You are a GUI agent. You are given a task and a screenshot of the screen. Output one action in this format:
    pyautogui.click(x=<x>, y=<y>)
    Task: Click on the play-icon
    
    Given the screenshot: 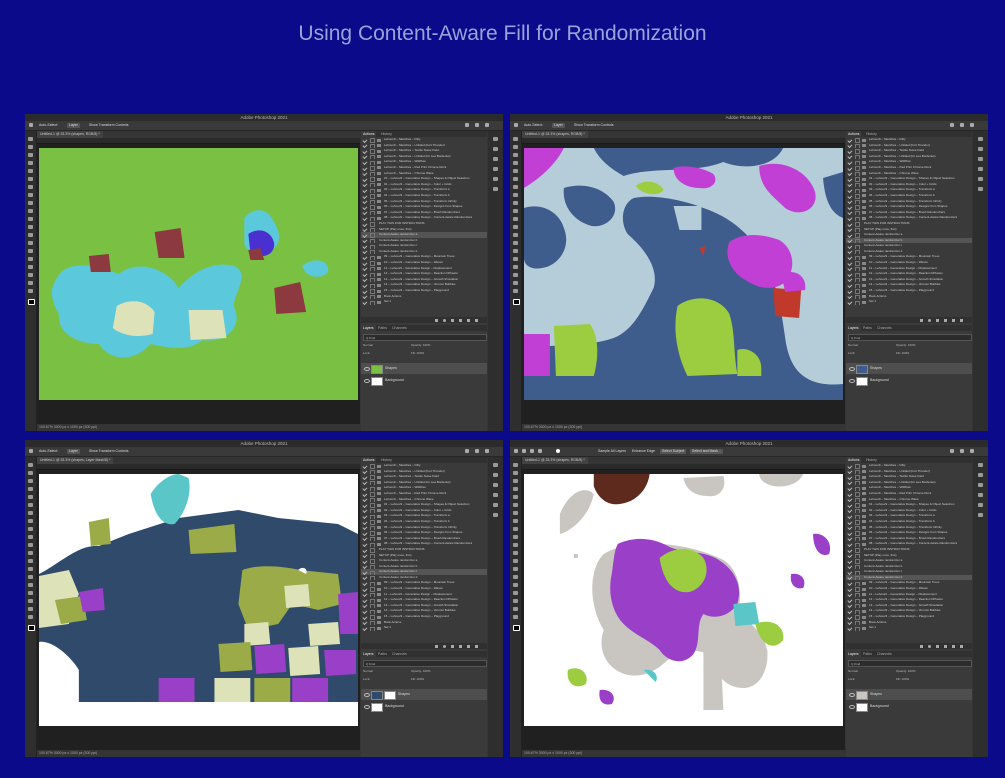 What is the action you would take?
    pyautogui.click(x=937, y=646)
    